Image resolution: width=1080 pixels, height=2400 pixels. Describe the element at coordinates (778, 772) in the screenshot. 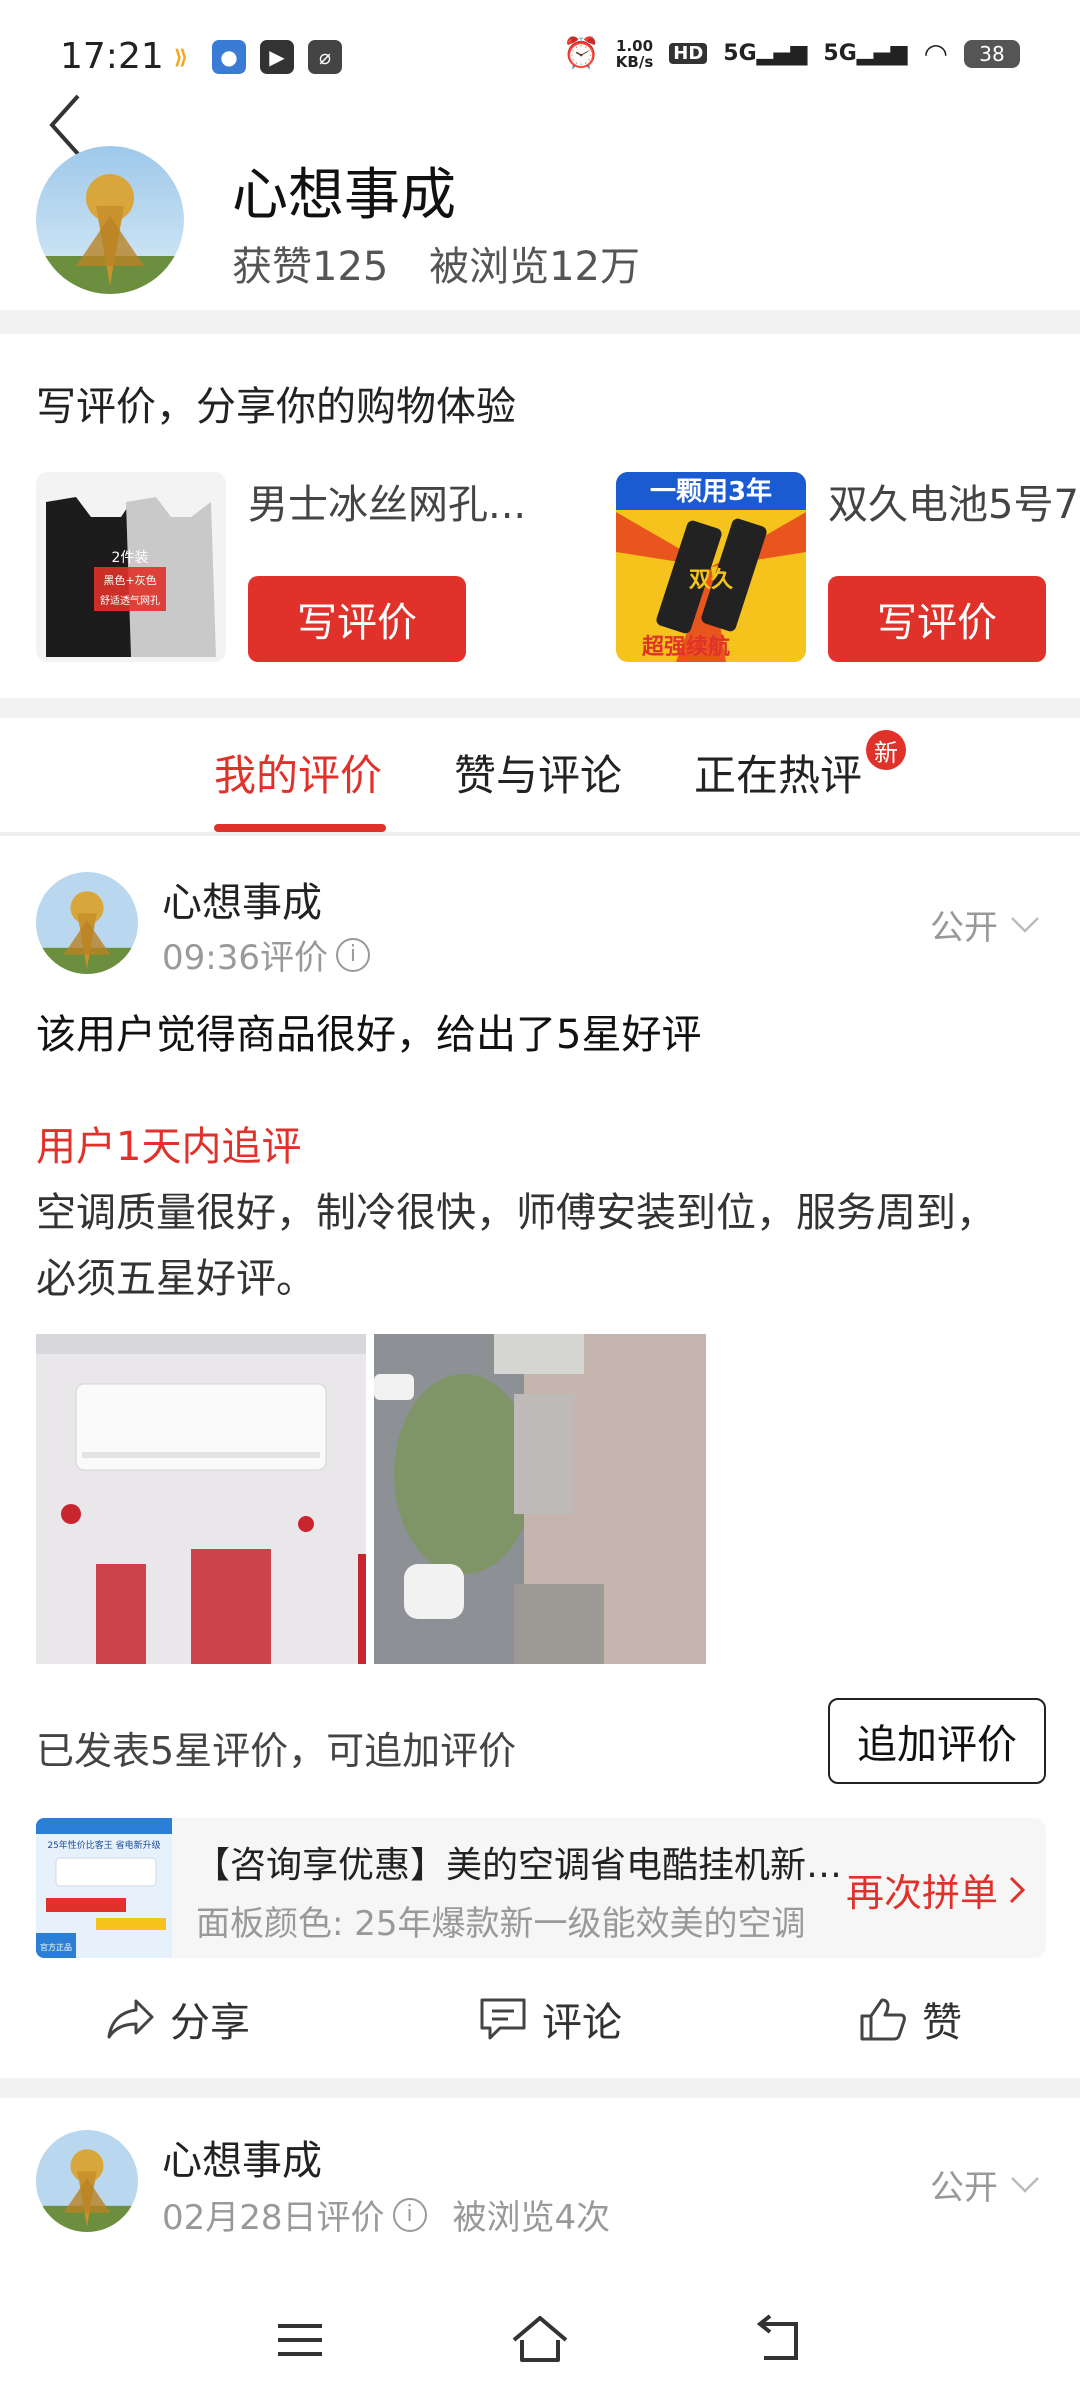

I see `tab-hot-reviews: 正在热评` at that location.